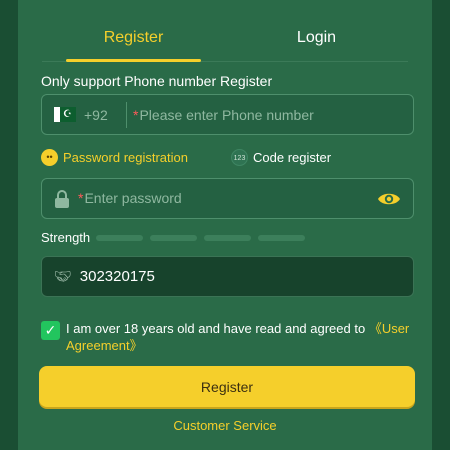  I want to click on register-button: Register, so click(227, 386).